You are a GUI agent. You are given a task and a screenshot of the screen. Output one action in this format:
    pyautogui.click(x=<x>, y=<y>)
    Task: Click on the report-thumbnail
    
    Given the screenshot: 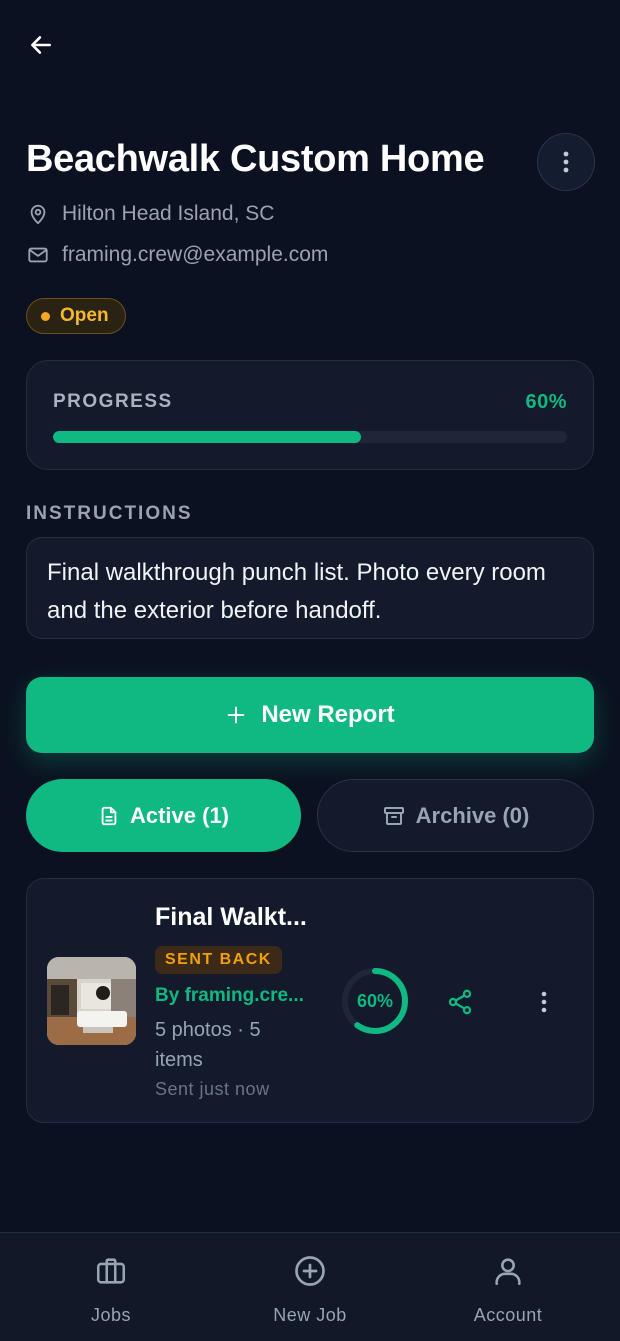 What is the action you would take?
    pyautogui.click(x=91, y=1001)
    